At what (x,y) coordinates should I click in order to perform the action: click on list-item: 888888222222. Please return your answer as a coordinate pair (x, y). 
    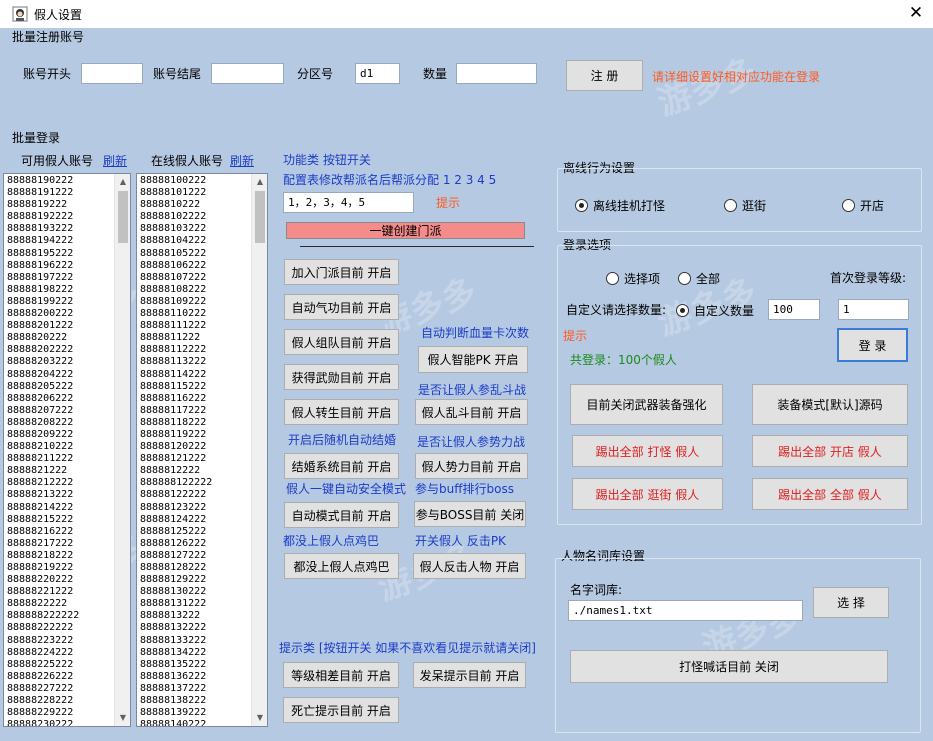
    Looking at the image, I should click on (43, 616).